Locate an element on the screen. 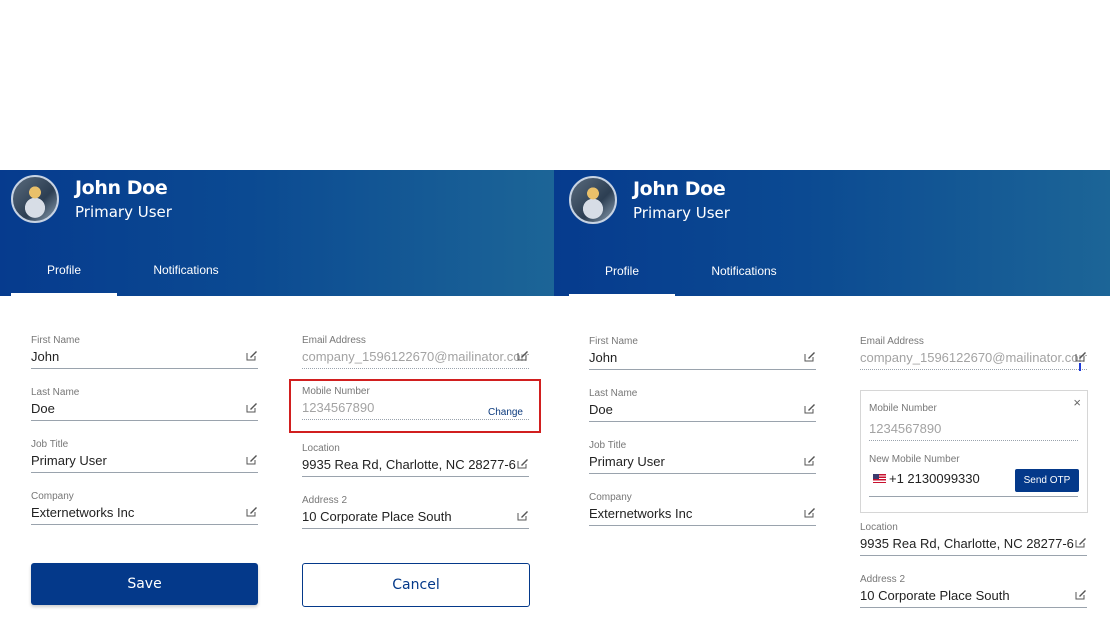 Image resolution: width=1110 pixels, height=618 pixels. cancel-button: Cancel is located at coordinates (416, 585).